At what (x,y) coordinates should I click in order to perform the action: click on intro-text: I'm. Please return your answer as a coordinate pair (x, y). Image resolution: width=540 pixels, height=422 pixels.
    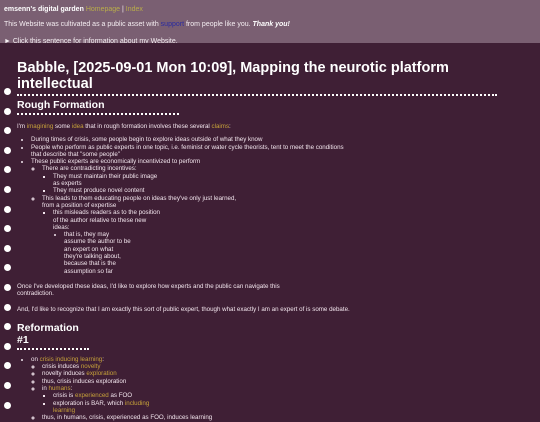
    Looking at the image, I should click on (22, 126).